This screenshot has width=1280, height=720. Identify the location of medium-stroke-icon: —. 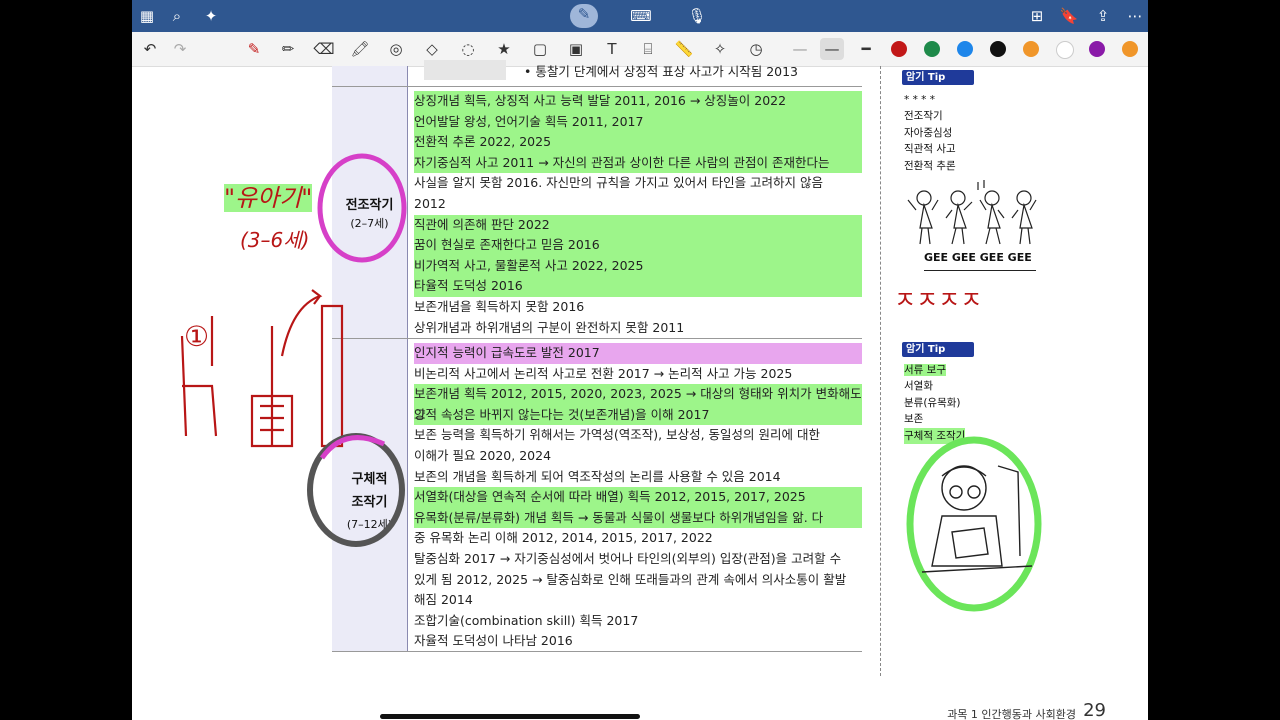
(832, 49).